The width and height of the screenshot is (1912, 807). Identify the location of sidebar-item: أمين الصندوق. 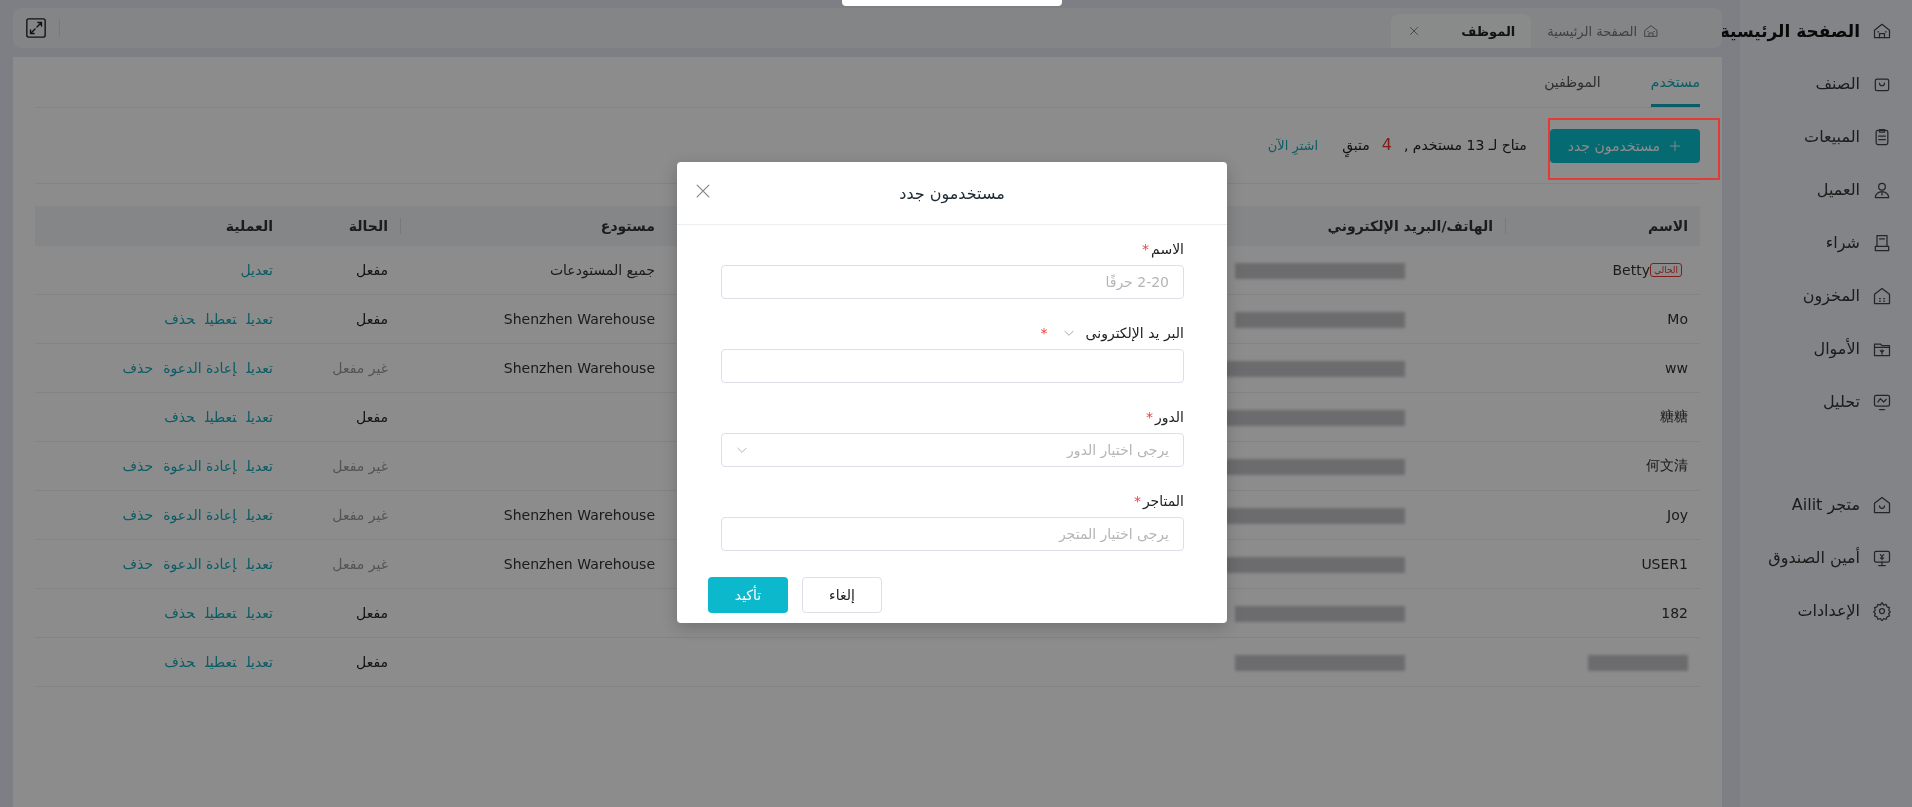
(1814, 557).